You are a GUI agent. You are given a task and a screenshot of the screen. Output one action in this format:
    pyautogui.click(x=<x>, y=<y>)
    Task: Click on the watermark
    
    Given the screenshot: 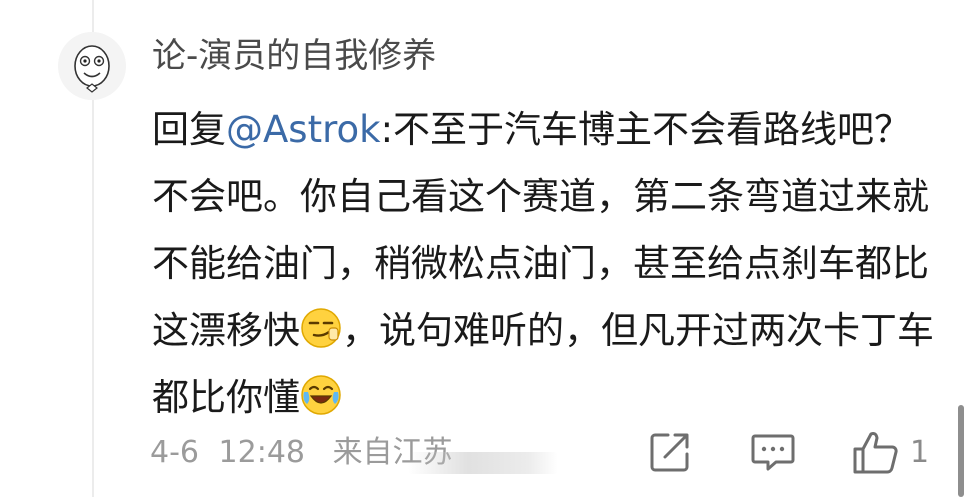 What is the action you would take?
    pyautogui.click(x=483, y=463)
    